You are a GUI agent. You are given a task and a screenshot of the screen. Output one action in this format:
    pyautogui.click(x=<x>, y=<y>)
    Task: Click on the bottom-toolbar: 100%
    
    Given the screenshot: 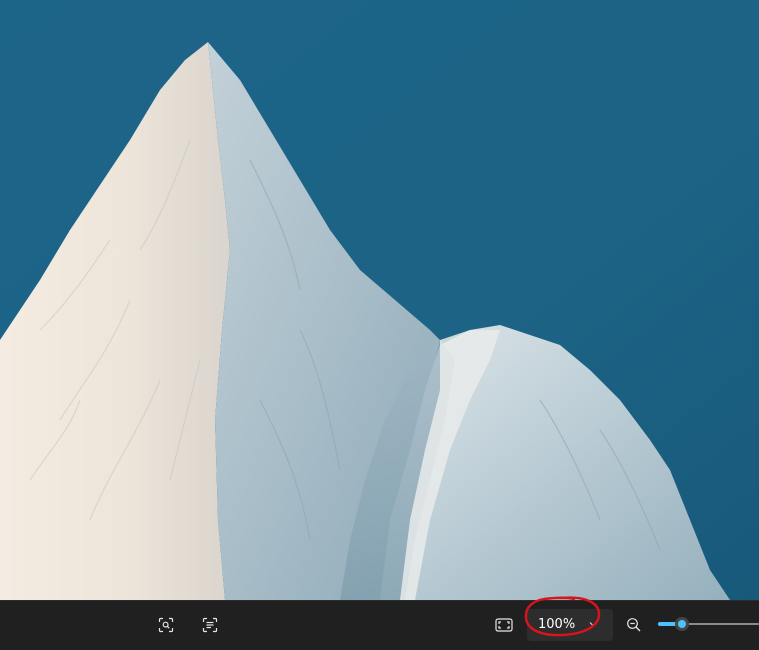 What is the action you would take?
    pyautogui.click(x=379, y=625)
    